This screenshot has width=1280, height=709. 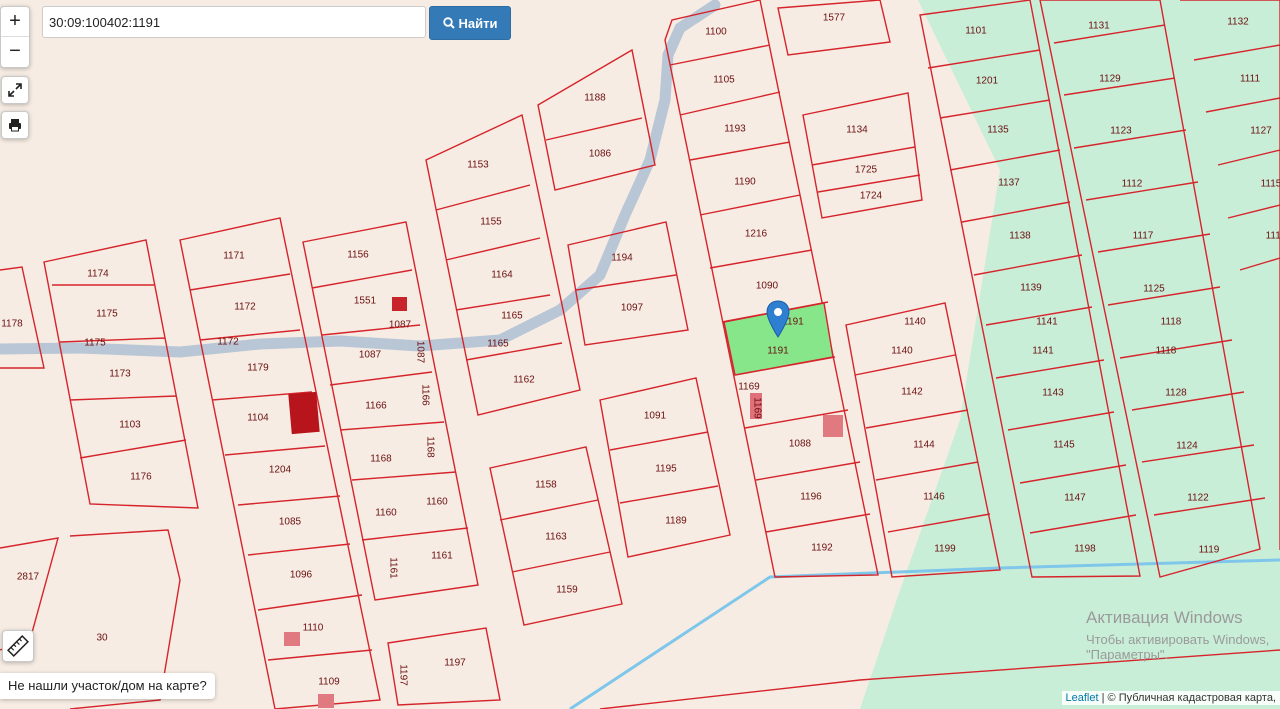 What do you see at coordinates (358, 255) in the screenshot?
I see `parcel-label: 1156` at bounding box center [358, 255].